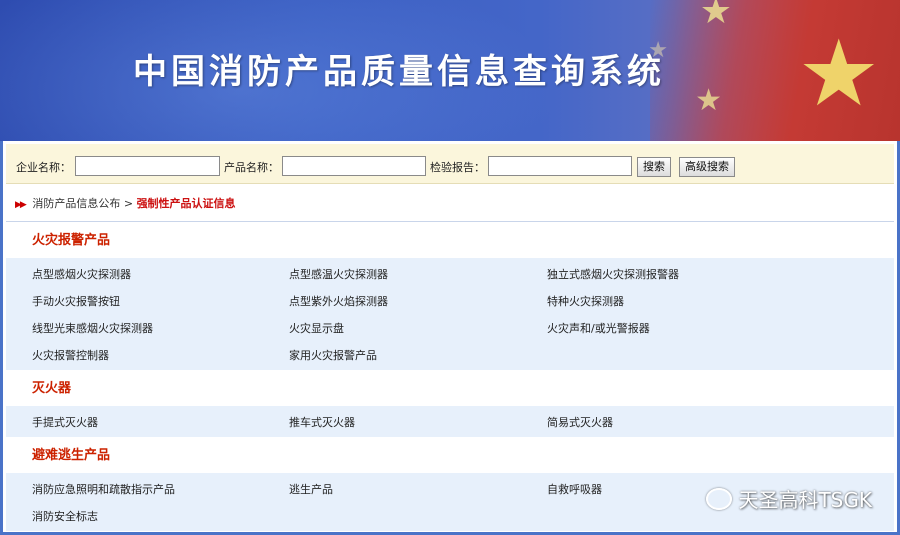 The height and width of the screenshot is (535, 900). I want to click on product-link: 点型感烟火灾探测器, so click(81, 274).